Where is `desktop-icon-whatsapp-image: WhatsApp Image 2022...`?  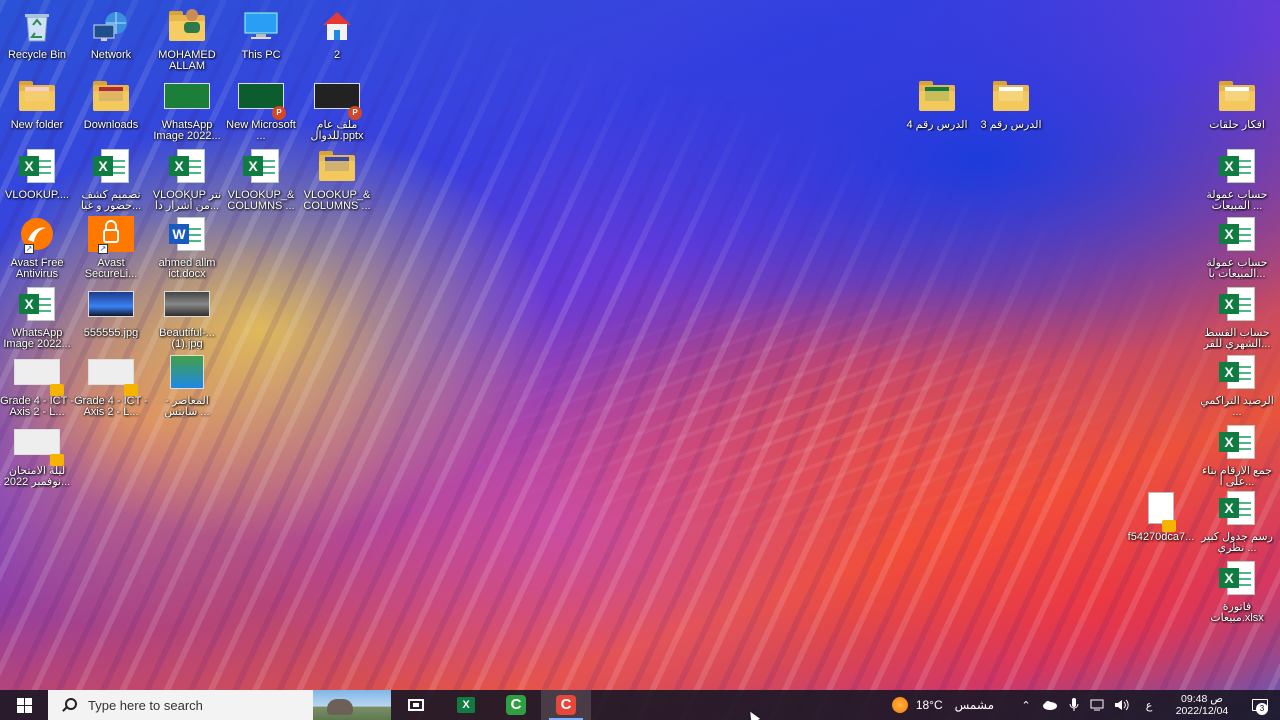 desktop-icon-whatsapp-image: WhatsApp Image 2022... is located at coordinates (187, 108).